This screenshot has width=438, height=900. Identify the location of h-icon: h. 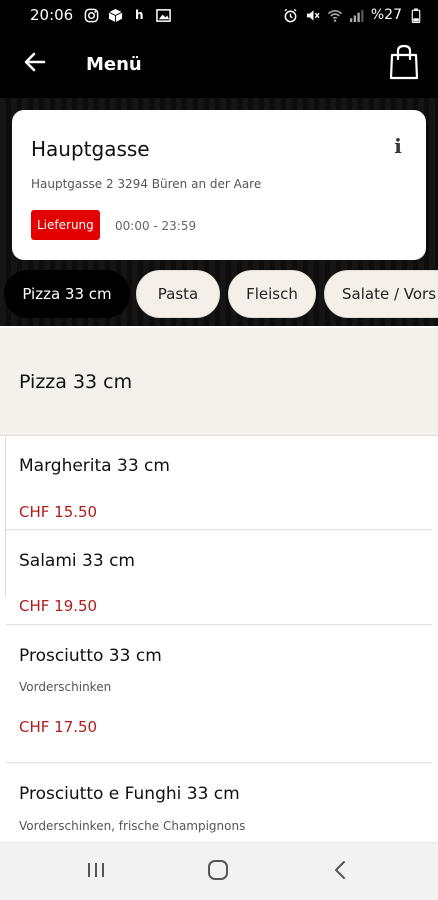
(139, 15).